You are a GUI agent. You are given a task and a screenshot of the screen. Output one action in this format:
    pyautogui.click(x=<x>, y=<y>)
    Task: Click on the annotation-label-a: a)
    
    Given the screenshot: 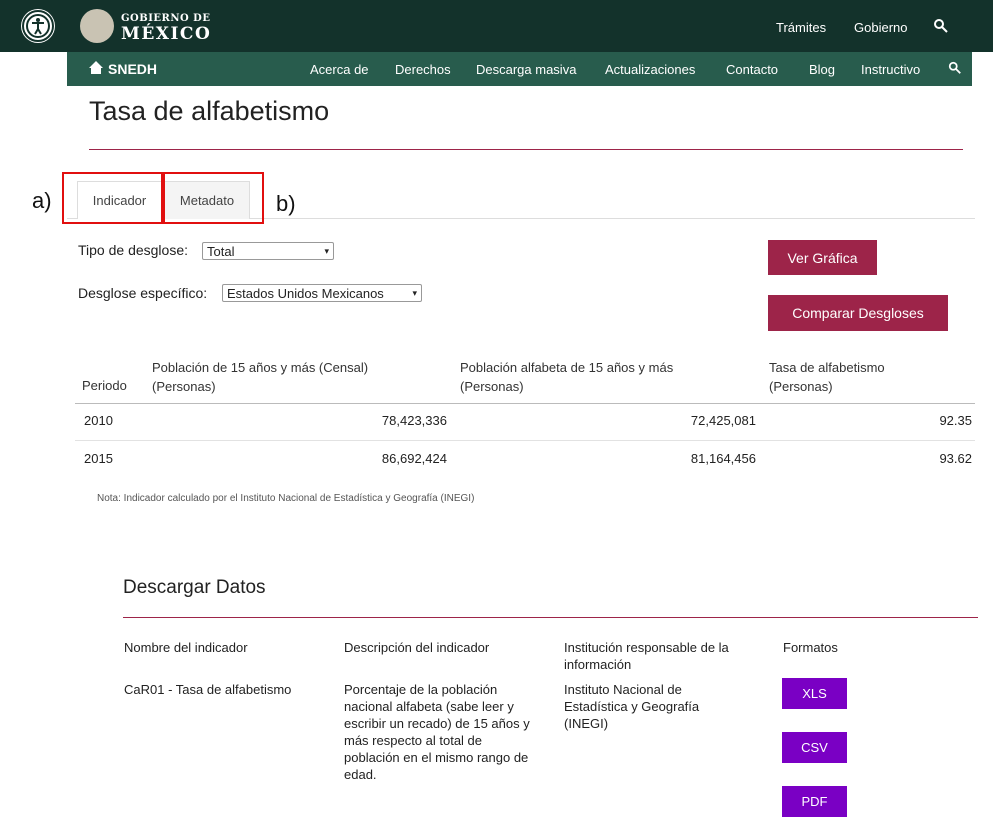 What is the action you would take?
    pyautogui.click(x=42, y=200)
    